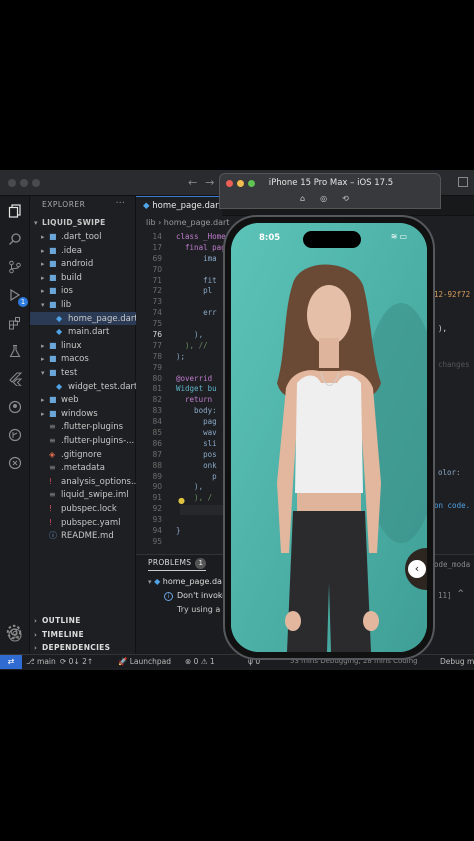 The width and height of the screenshot is (474, 841). I want to click on problem-item: i Don't invoke, so click(195, 596).